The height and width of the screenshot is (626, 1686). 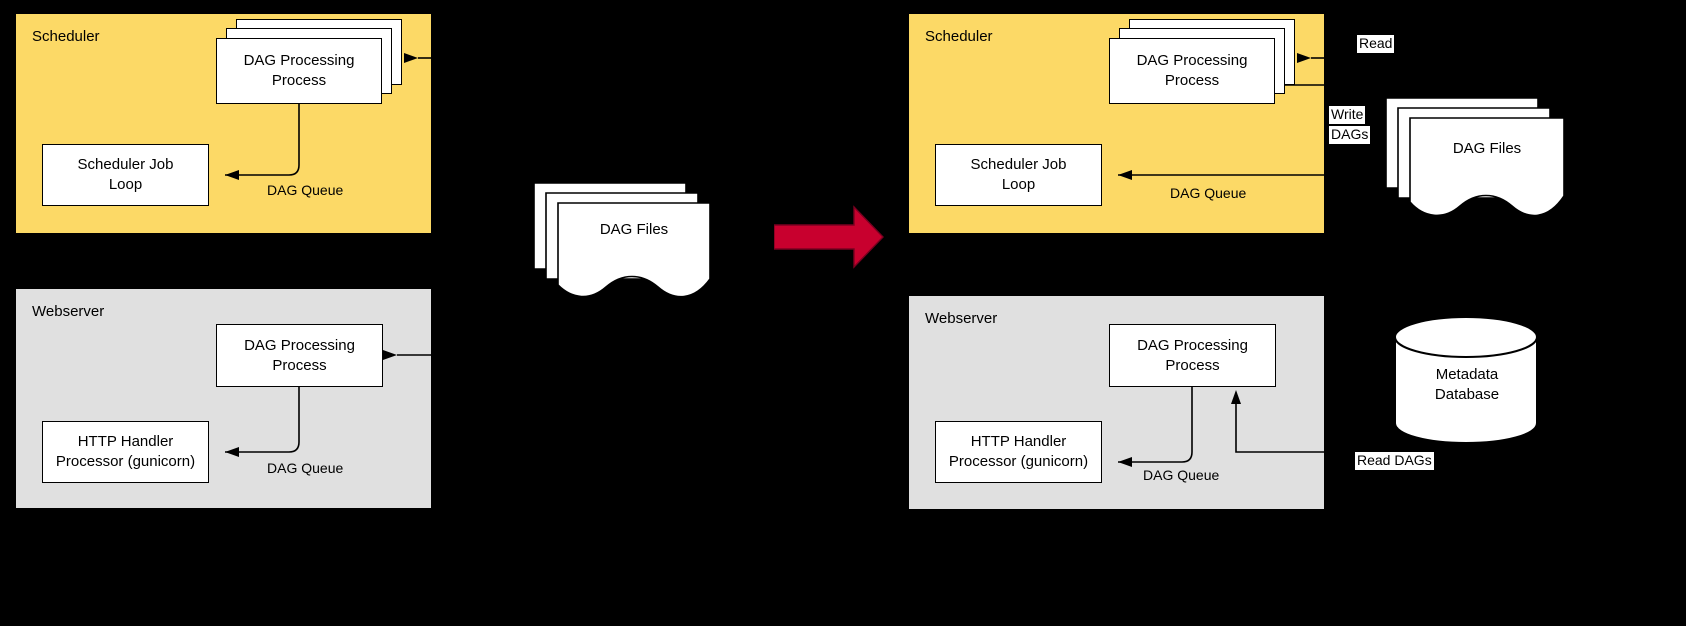 What do you see at coordinates (1347, 115) in the screenshot?
I see `write-dags-label-line-1: Write` at bounding box center [1347, 115].